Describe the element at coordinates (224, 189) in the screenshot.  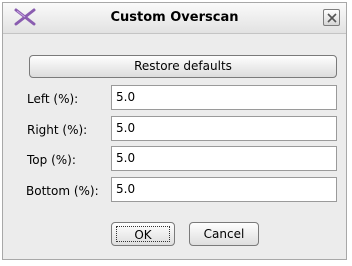
I see `bottom-input: 5.0` at that location.